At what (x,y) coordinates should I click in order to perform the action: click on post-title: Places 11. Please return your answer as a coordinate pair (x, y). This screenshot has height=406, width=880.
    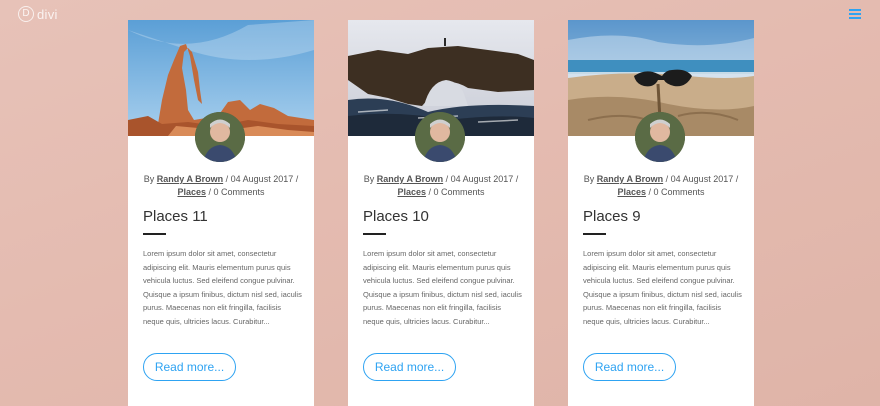
    Looking at the image, I should click on (175, 216).